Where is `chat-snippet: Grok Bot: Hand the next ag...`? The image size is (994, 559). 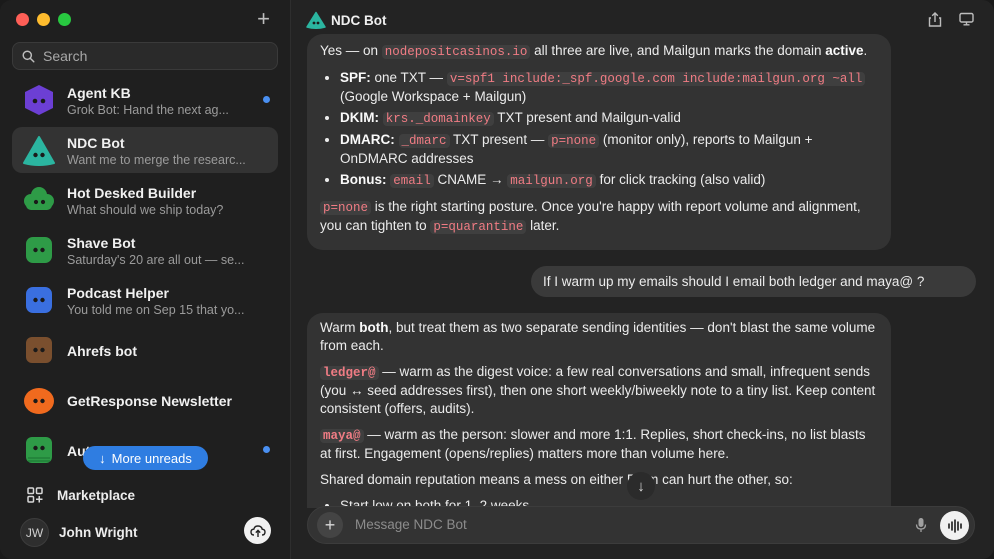 chat-snippet: Grok Bot: Hand the next ag... is located at coordinates (148, 110).